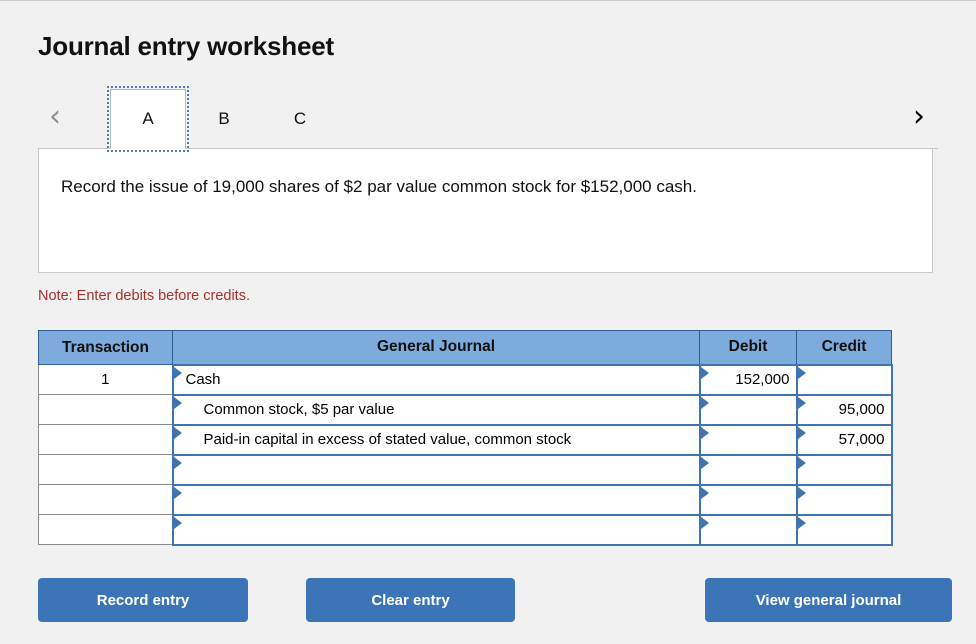 This screenshot has height=644, width=976. Describe the element at coordinates (748, 347) in the screenshot. I see `column-header-debit: Debit` at that location.